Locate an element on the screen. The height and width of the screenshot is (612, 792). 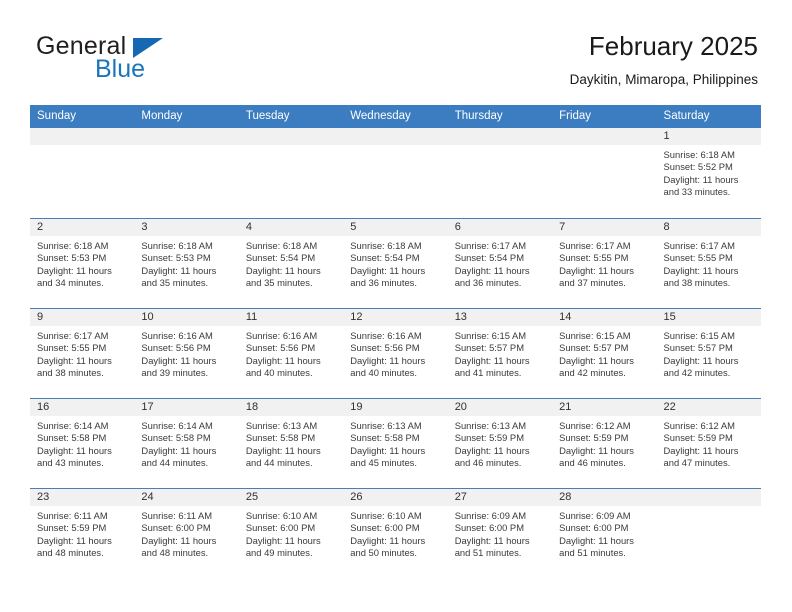
day-detail-daylight2: and 38 minutes. is located at coordinates (697, 283).